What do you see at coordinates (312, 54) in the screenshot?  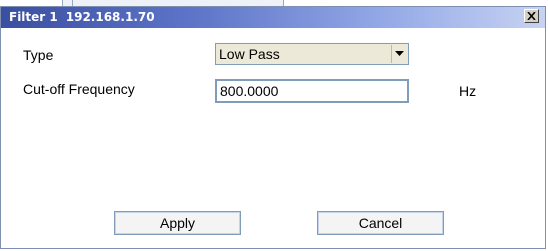 I see `type-select: Low Pass` at bounding box center [312, 54].